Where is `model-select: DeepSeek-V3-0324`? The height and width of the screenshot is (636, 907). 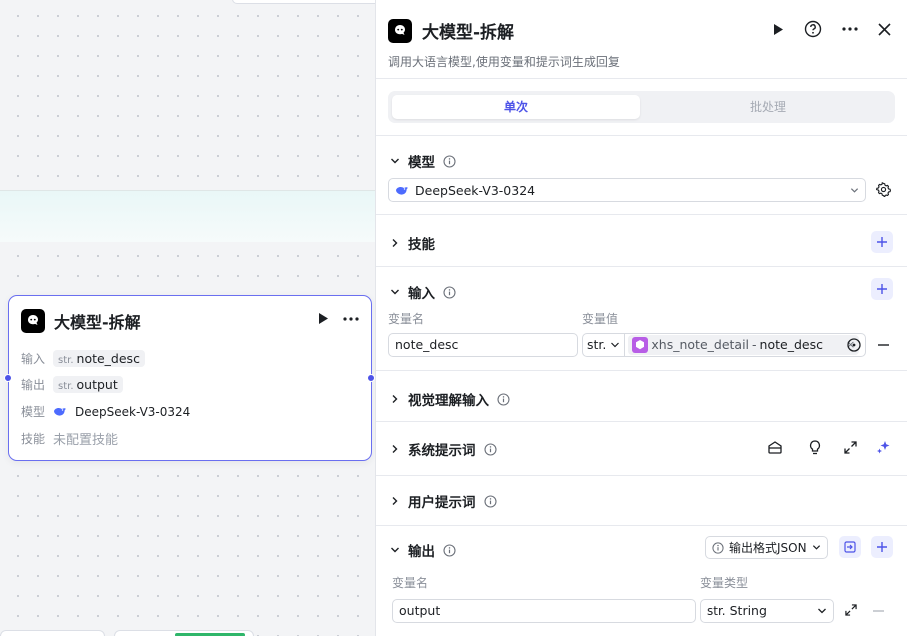 model-select: DeepSeek-V3-0324 is located at coordinates (627, 190).